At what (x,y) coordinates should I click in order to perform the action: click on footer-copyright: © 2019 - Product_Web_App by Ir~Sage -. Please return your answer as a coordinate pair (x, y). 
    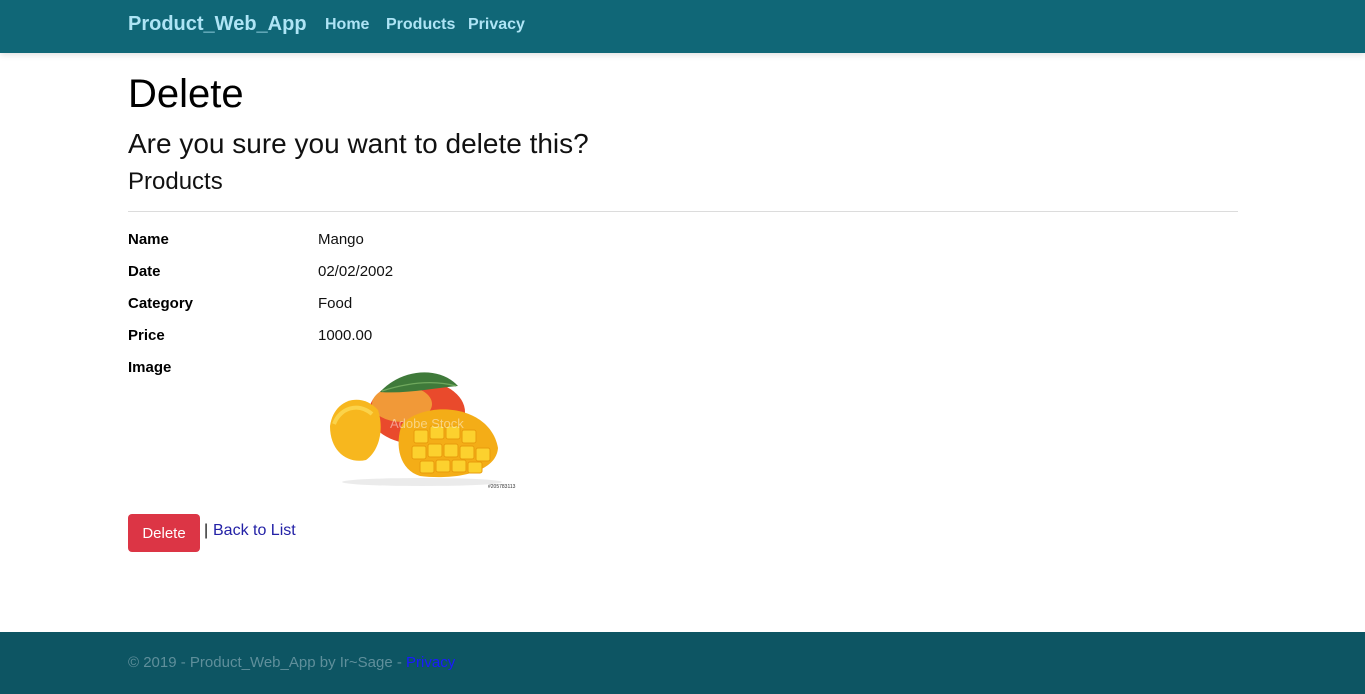
    Looking at the image, I should click on (267, 662).